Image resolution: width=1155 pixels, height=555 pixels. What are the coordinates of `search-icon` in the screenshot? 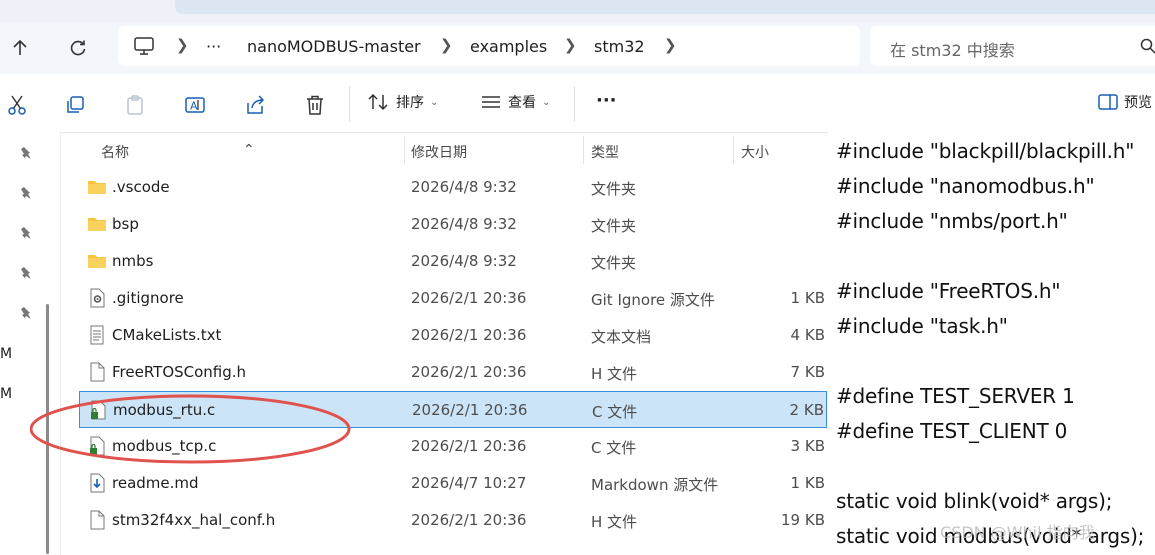 It's located at (1147, 46).